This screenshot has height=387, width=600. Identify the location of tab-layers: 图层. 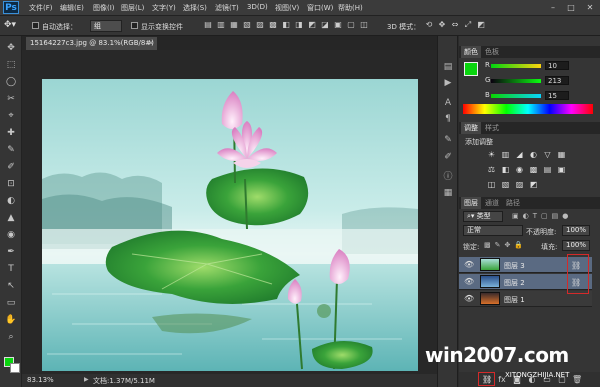
(471, 203).